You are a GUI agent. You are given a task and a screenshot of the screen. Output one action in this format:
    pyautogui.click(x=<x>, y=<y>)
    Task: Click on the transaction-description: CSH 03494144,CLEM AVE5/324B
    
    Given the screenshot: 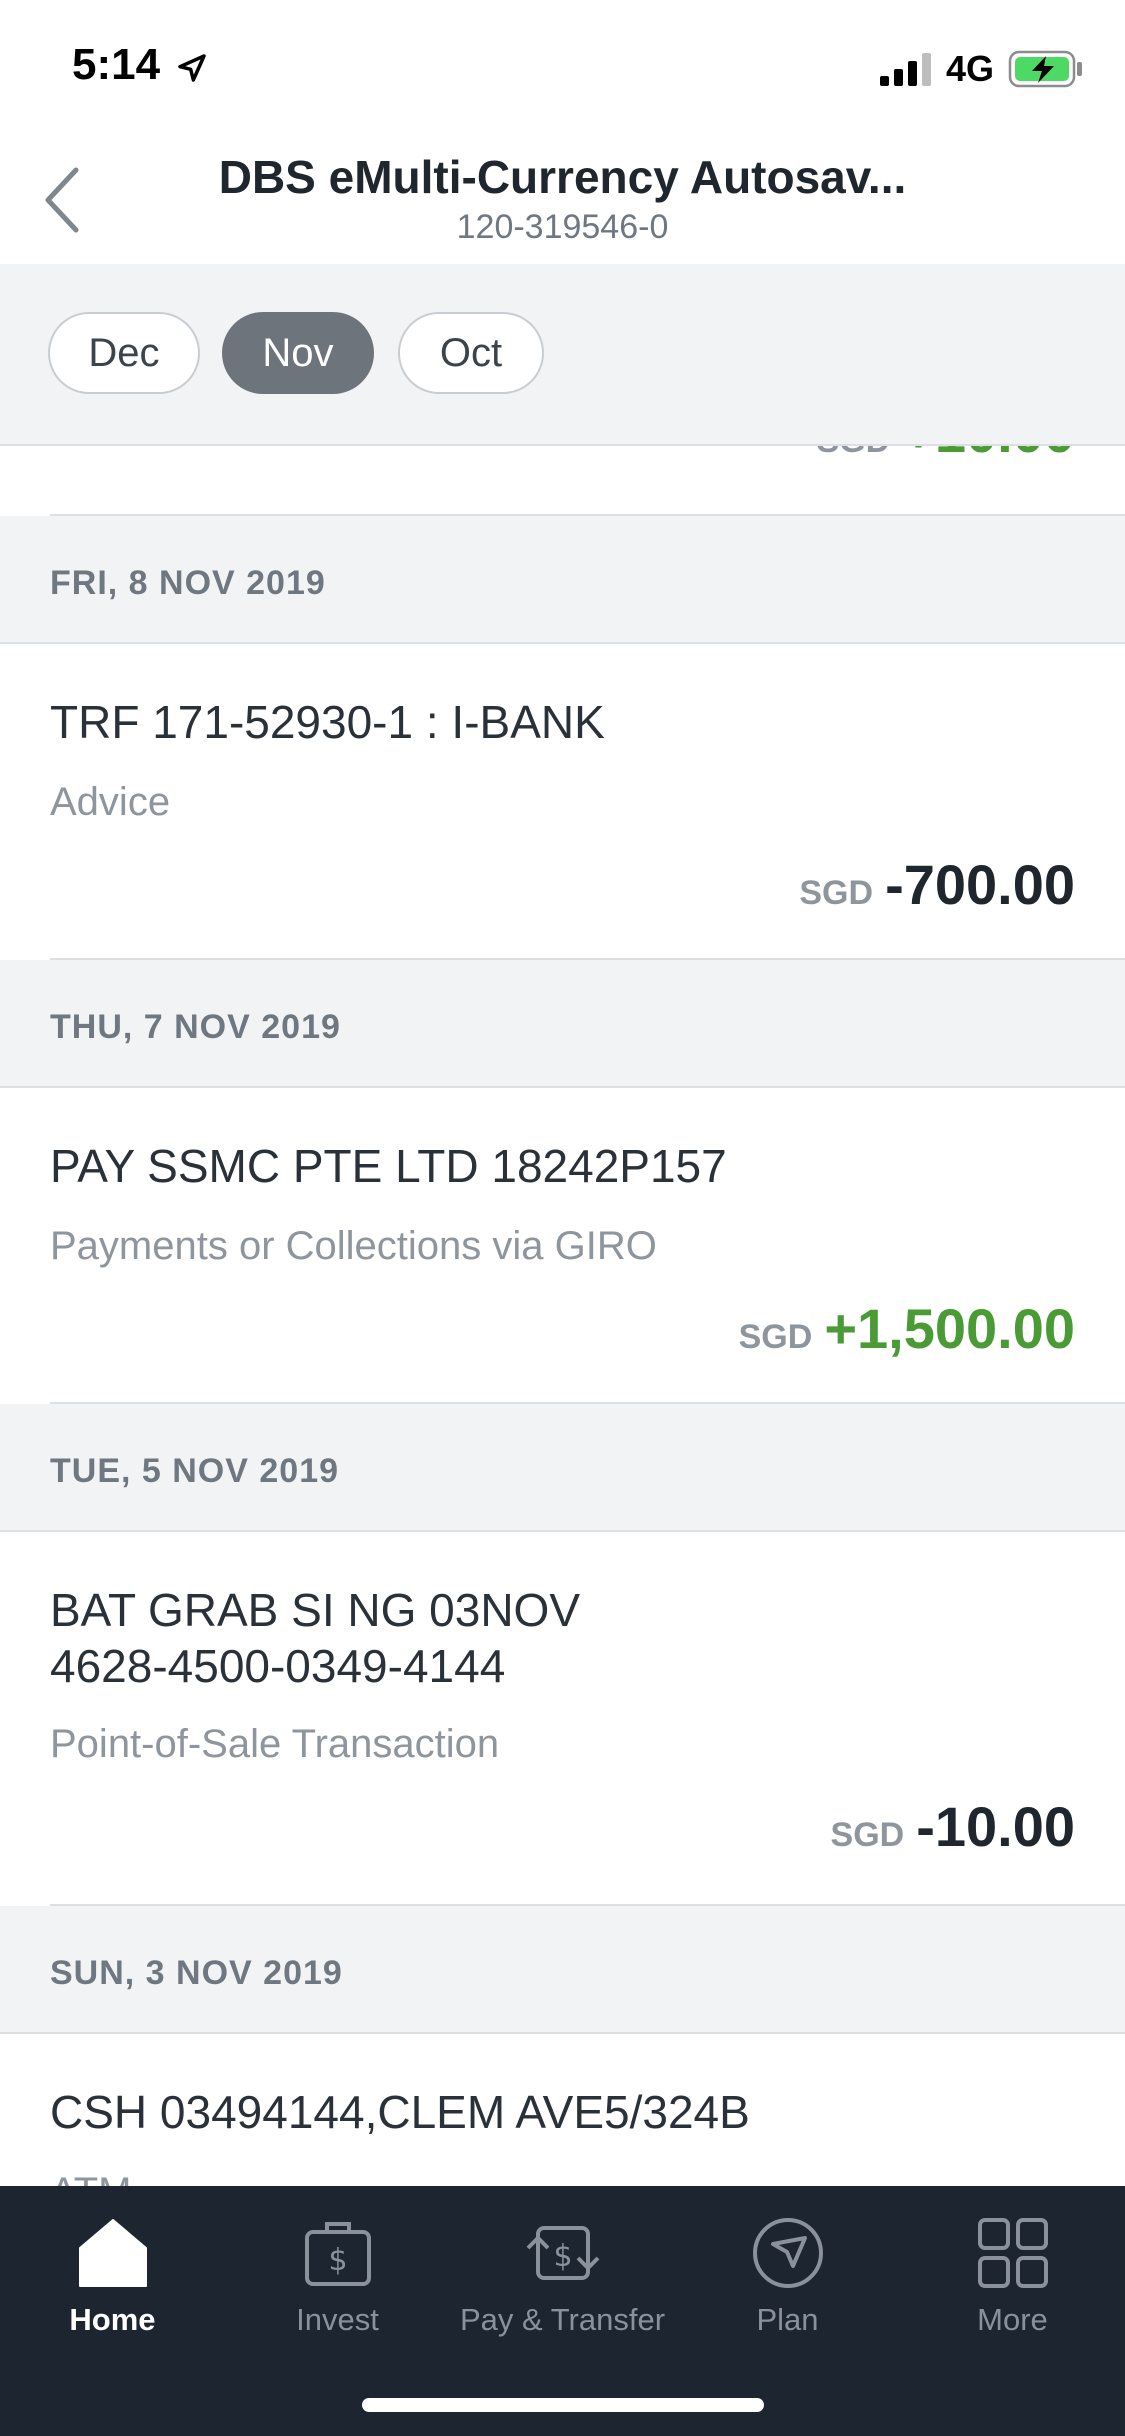 What is the action you would take?
    pyautogui.click(x=400, y=2112)
    